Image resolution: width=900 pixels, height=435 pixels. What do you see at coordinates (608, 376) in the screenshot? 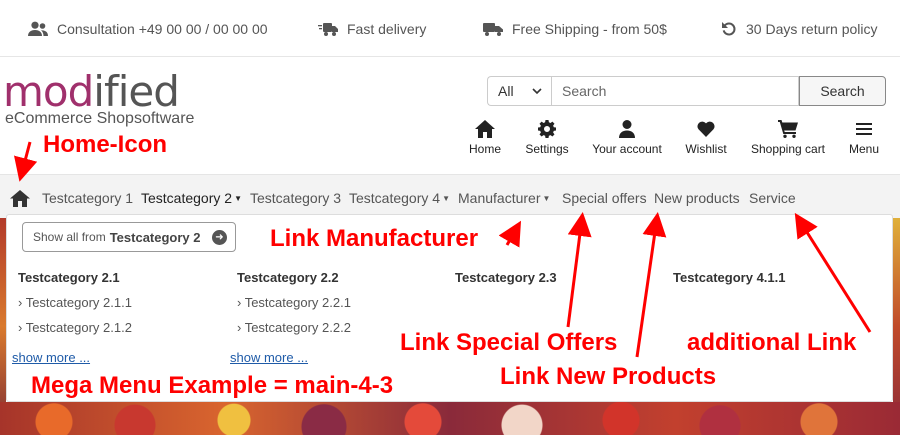
I see `annotation-link-new-products: Link New Products` at bounding box center [608, 376].